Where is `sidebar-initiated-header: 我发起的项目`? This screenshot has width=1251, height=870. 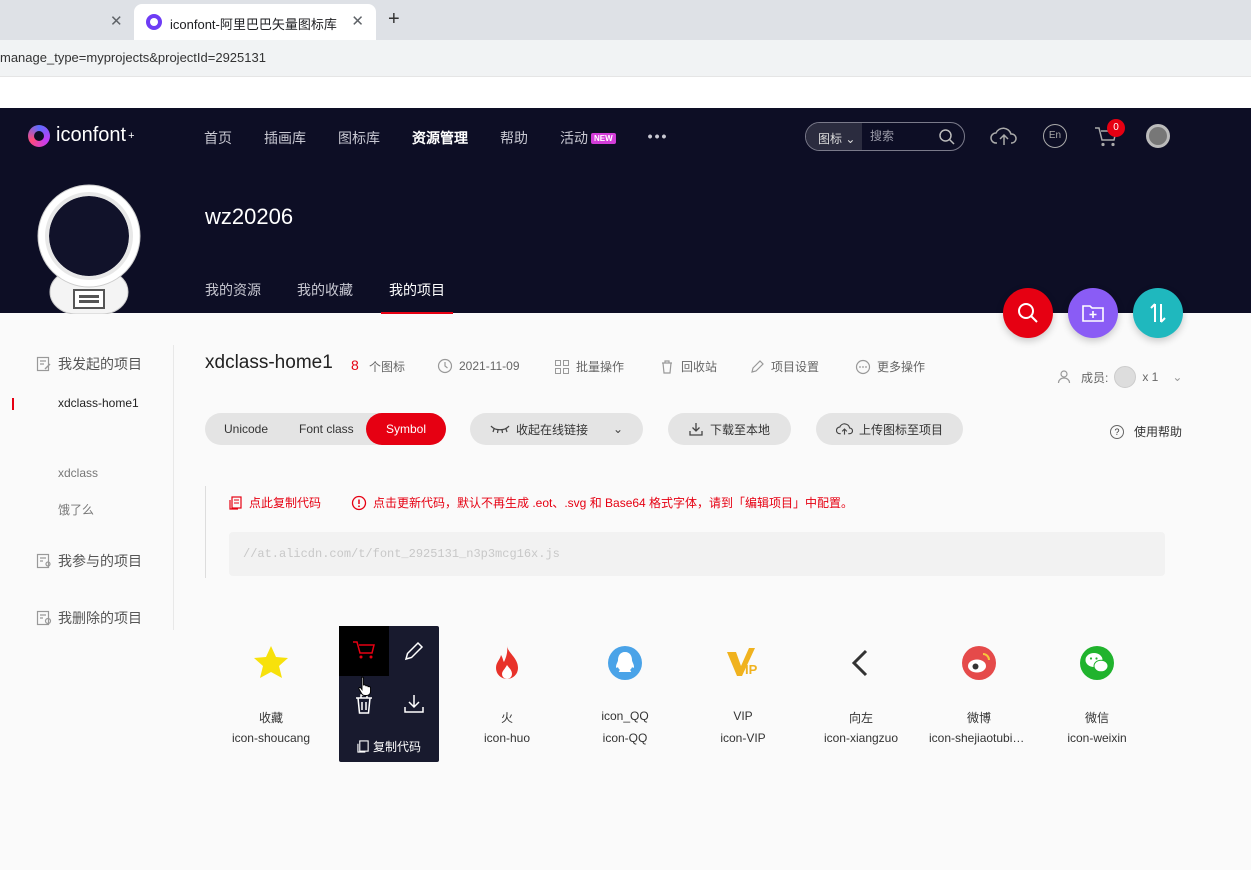 sidebar-initiated-header: 我发起的项目 is located at coordinates (89, 364).